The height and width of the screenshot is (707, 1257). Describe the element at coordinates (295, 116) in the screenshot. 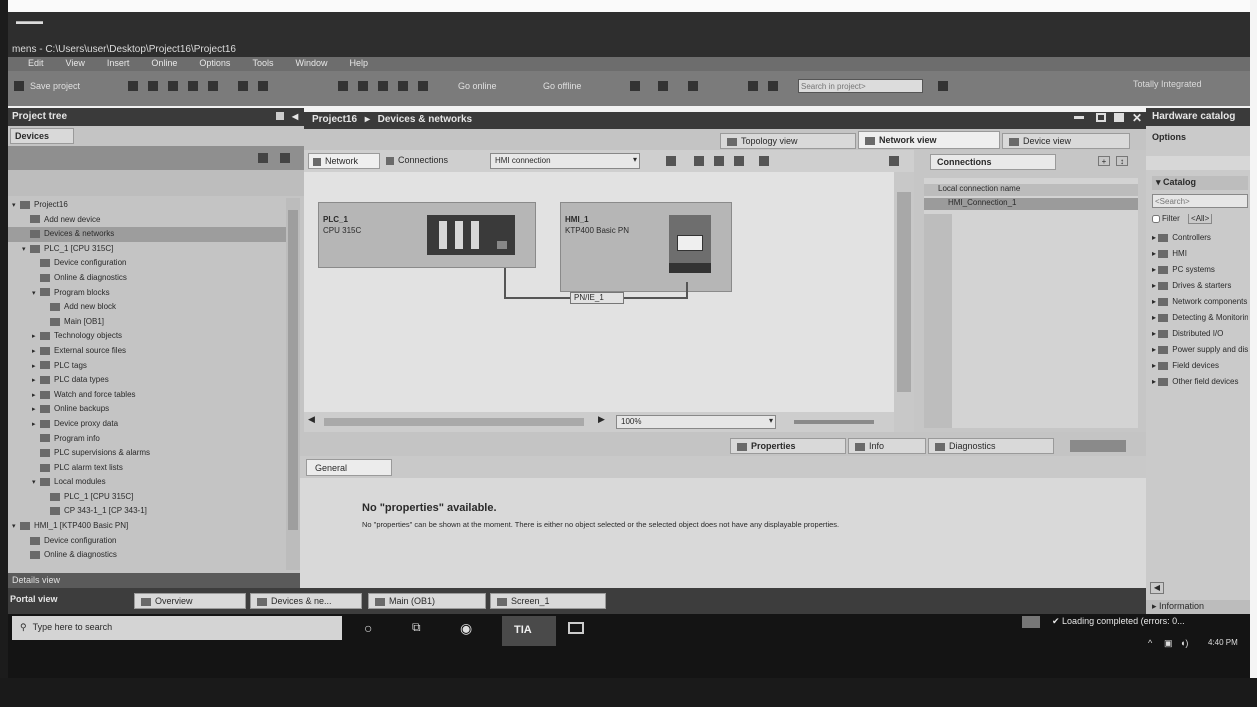

I see `collapse-arrow-icon: ◀` at that location.